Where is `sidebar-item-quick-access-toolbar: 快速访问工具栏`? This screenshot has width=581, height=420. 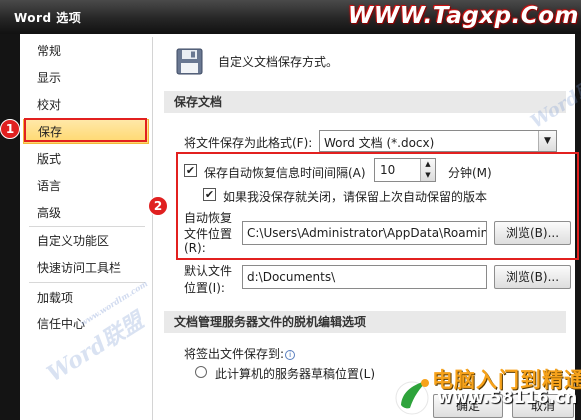 sidebar-item-quick-access-toolbar: 快速访问工具栏 is located at coordinates (86, 268).